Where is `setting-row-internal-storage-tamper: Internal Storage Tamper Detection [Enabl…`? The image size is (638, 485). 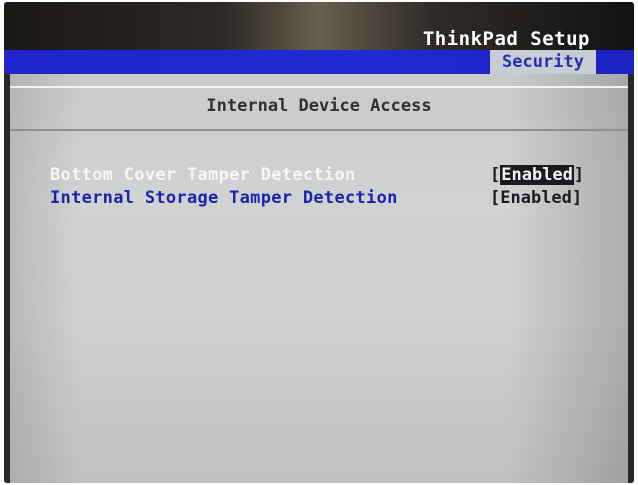
setting-row-internal-storage-tamper: Internal Storage Tamper Detection [Enabl… is located at coordinates (330, 199).